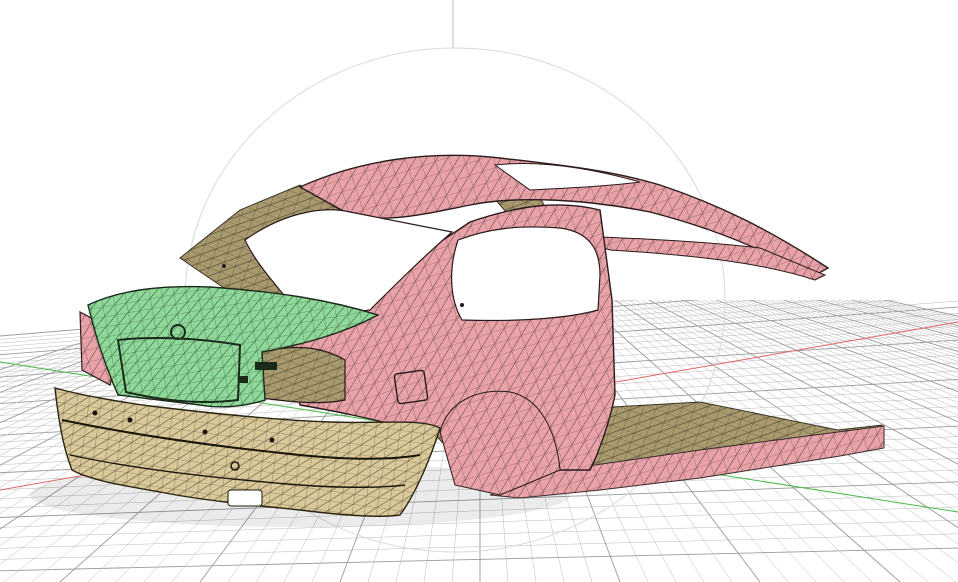  Describe the element at coordinates (266, 366) in the screenshot. I see `model-badge` at that location.